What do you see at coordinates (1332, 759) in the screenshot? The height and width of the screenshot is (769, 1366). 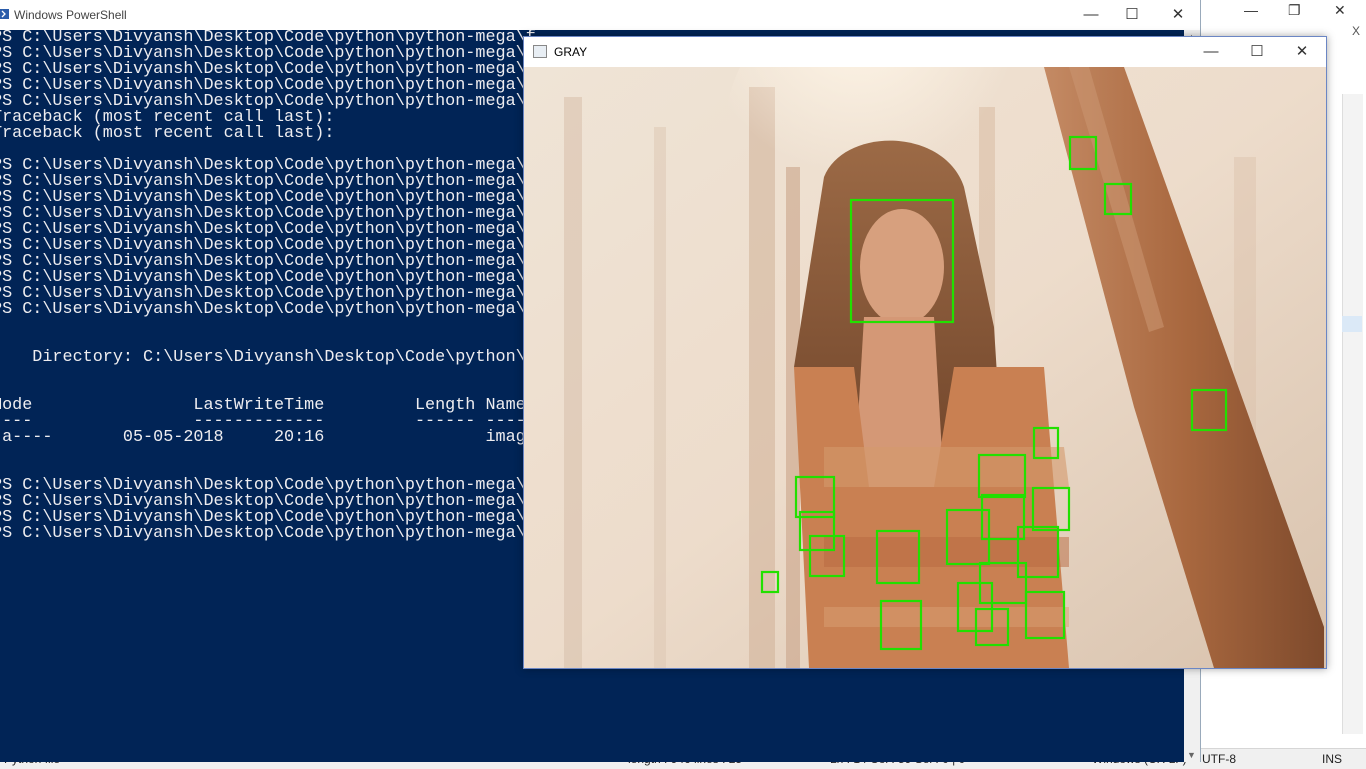 I see `status-insert-mode: INS` at bounding box center [1332, 759].